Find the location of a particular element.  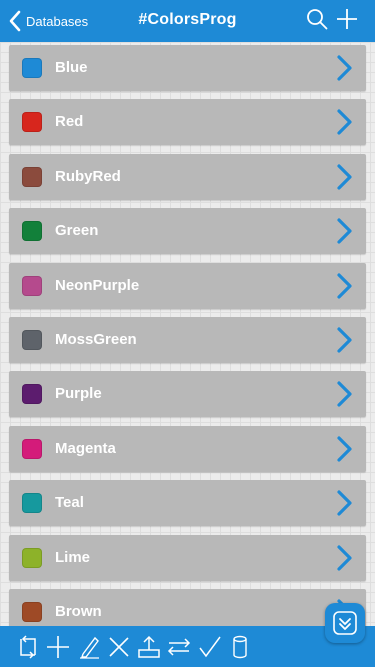

bottom-toolbar is located at coordinates (187, 646).